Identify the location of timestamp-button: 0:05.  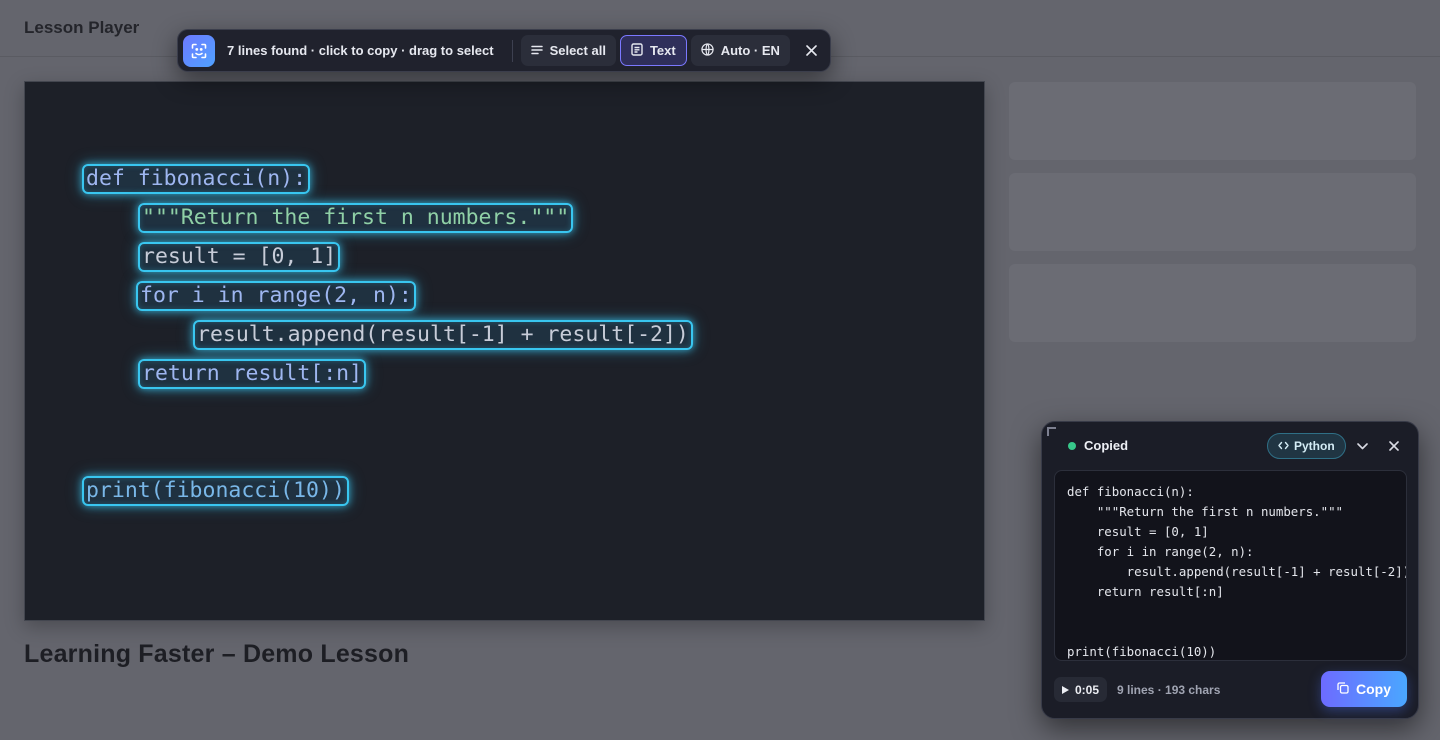
(1081, 689).